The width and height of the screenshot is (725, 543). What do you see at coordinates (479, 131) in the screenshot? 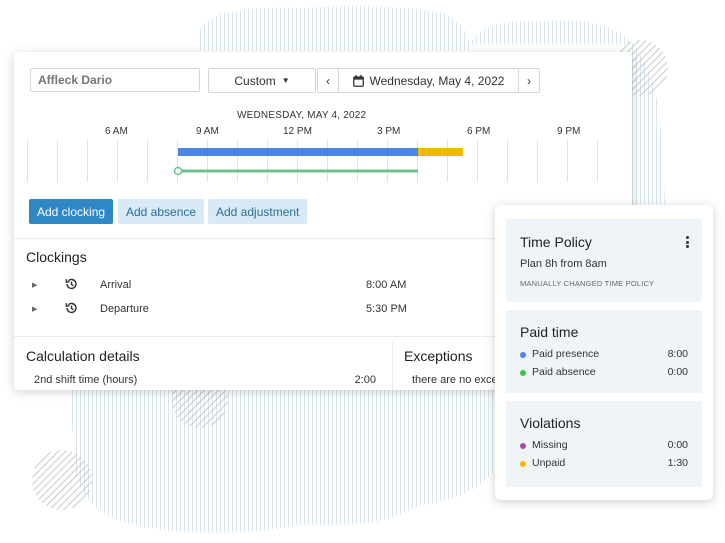
I see `hour-label: 6 PM` at bounding box center [479, 131].